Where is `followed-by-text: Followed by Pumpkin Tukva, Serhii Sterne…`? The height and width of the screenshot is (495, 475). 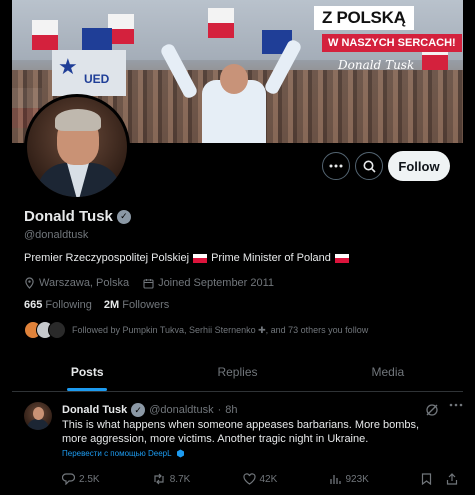 followed-by-text: Followed by Pumpkin Tukva, Serhii Sterne… is located at coordinates (220, 329).